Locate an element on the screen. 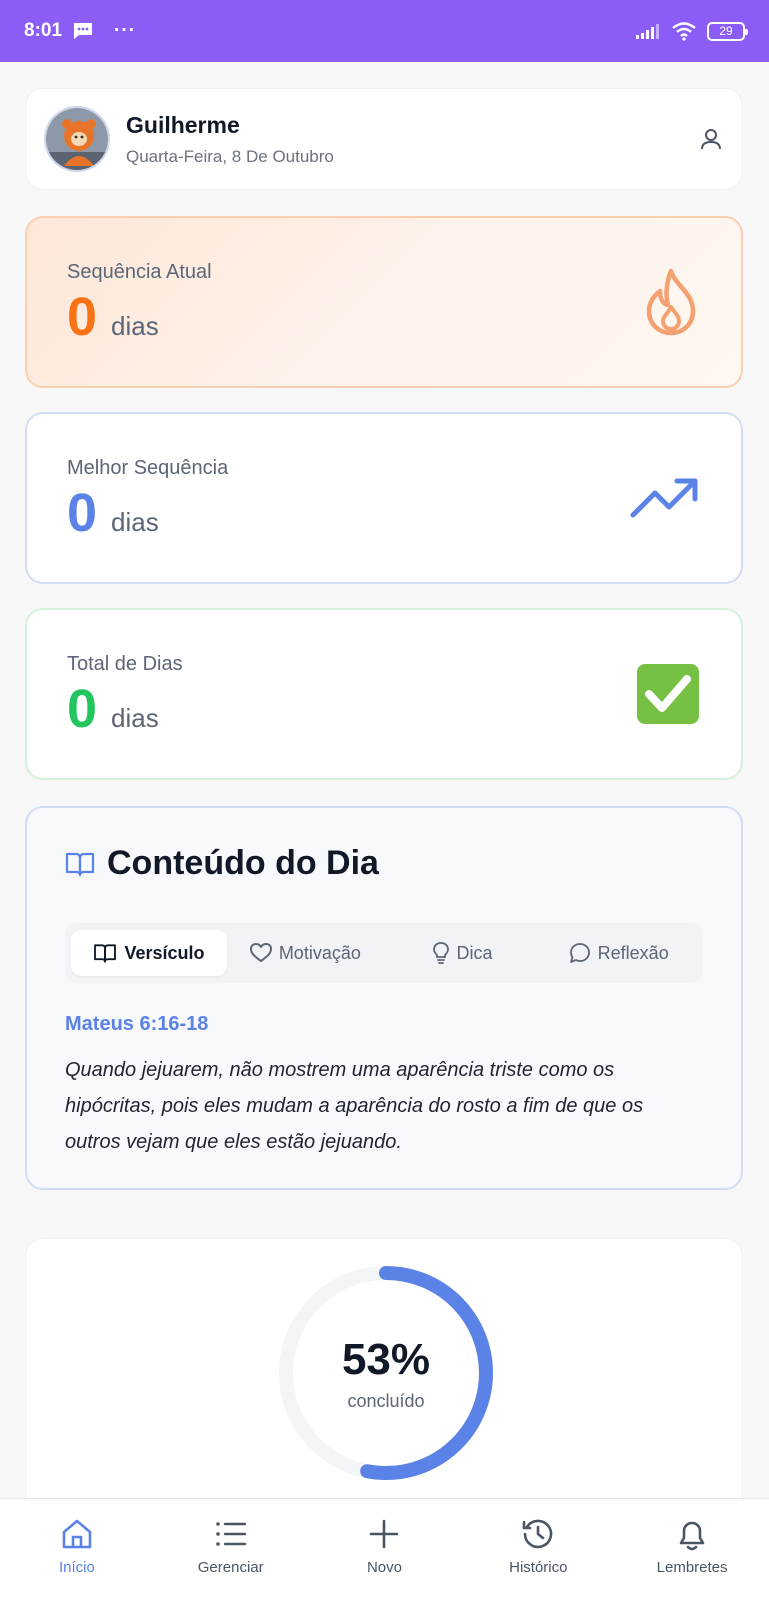 The image size is (769, 1600). progress-percentage: 53% is located at coordinates (386, 1359).